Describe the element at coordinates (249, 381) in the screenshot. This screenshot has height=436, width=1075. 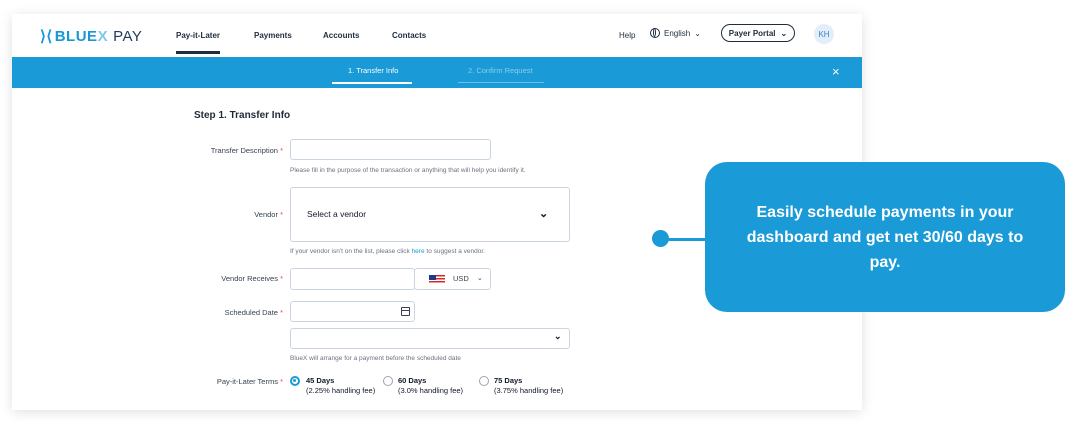
I see `pay-it-later-terms-label: Pay-it-Later Terms *` at that location.